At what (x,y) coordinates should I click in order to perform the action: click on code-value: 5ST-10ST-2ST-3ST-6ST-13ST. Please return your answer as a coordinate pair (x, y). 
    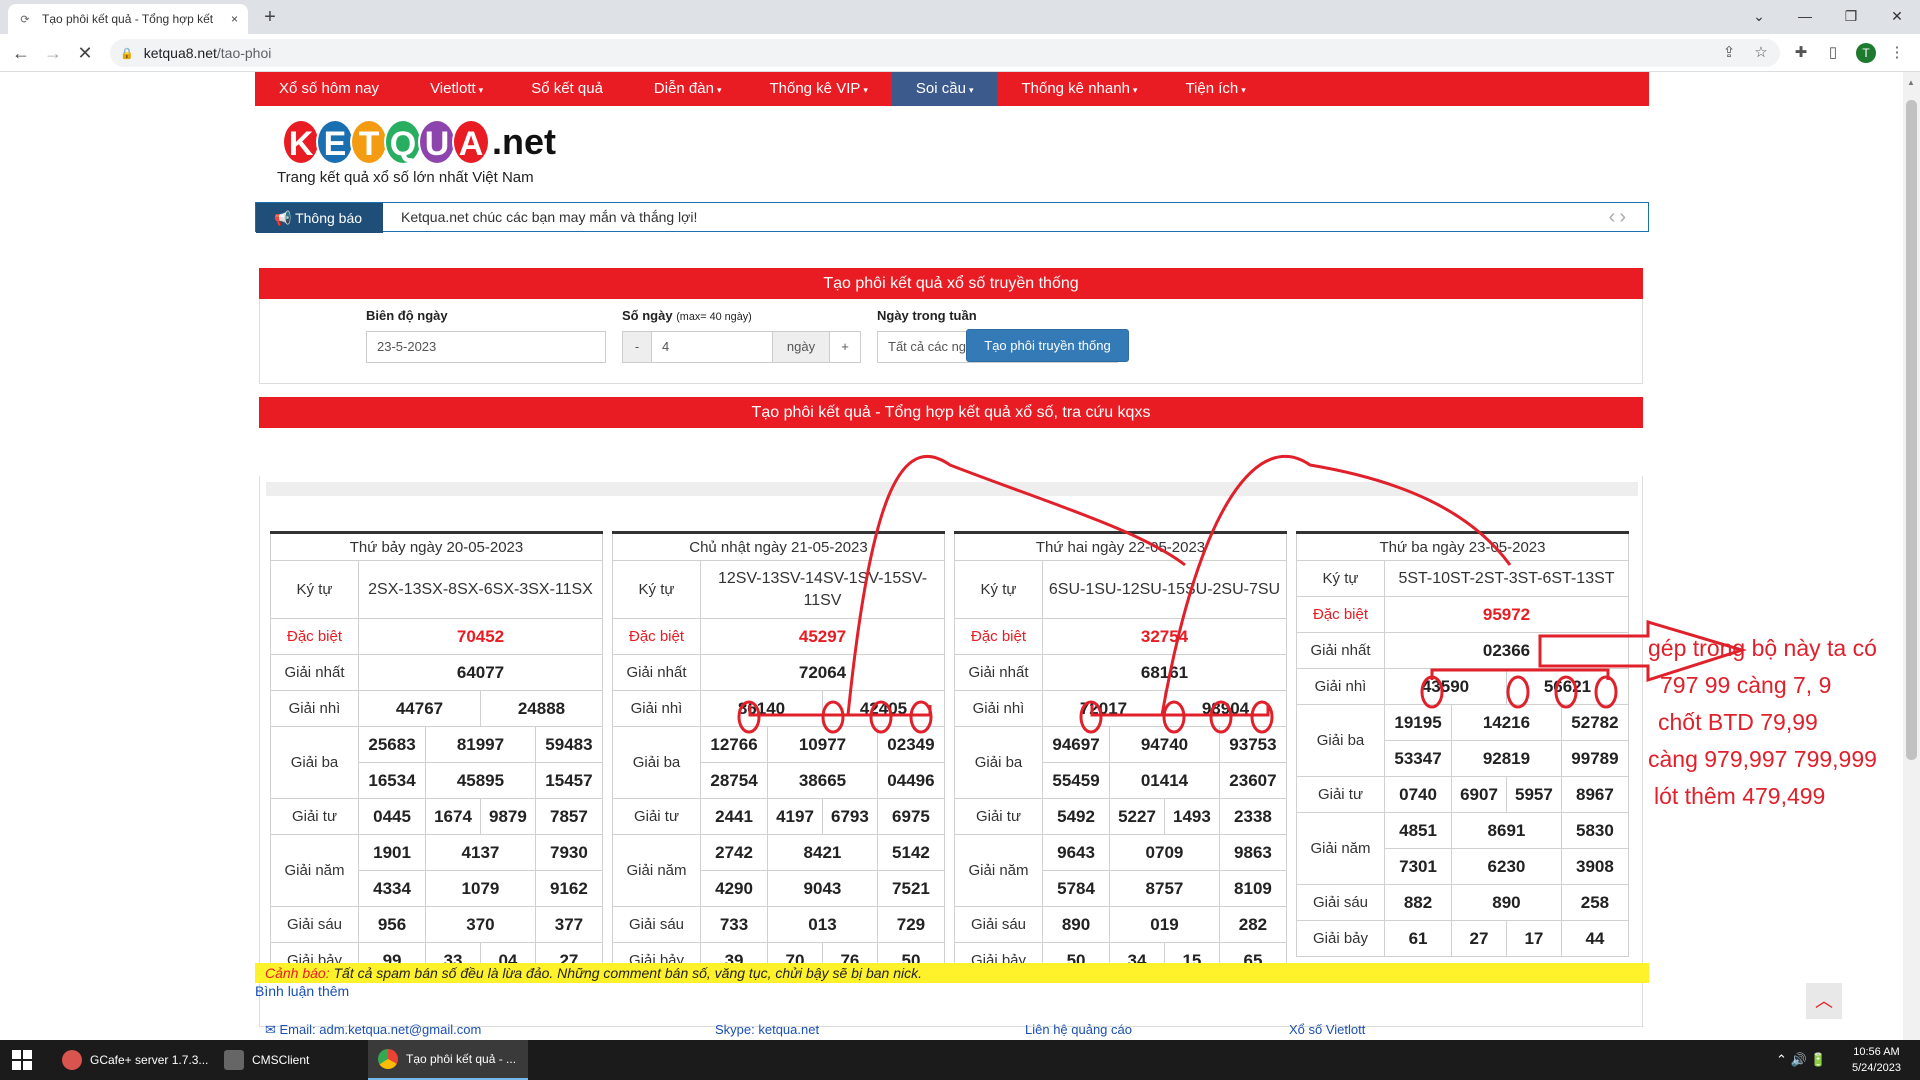
    Looking at the image, I should click on (1506, 578).